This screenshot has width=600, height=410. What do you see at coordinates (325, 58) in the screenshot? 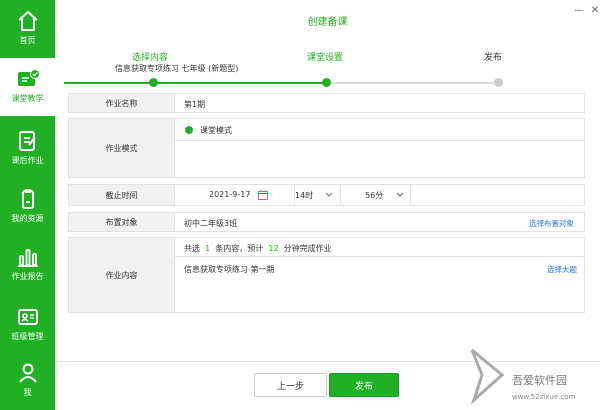
I see `step-label-class-settings: 课堂设置` at bounding box center [325, 58].